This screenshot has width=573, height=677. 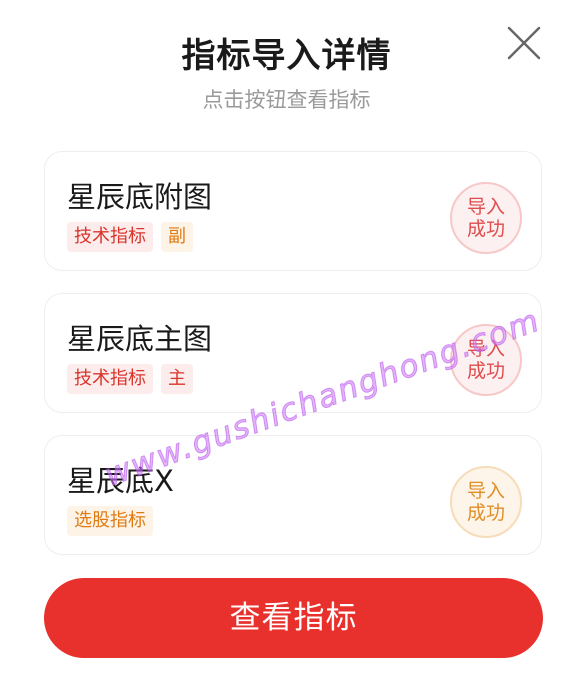 I want to click on indicator-position-tag: 主, so click(x=177, y=379).